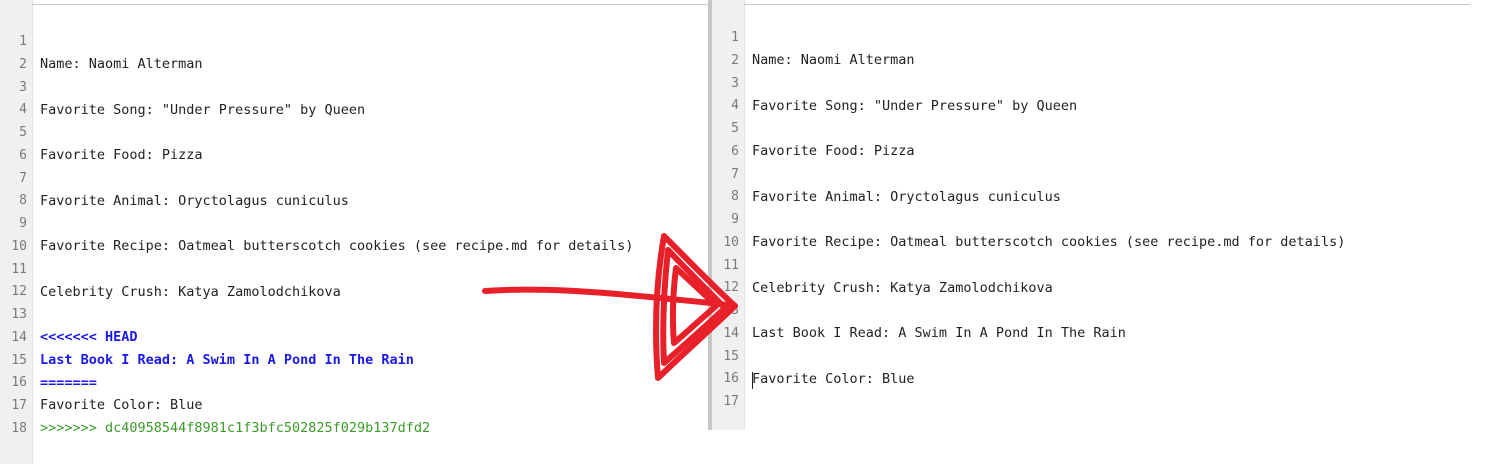 The image size is (1500, 464). Describe the element at coordinates (1106, 321) in the screenshot. I see `editor-line: 14` at that location.